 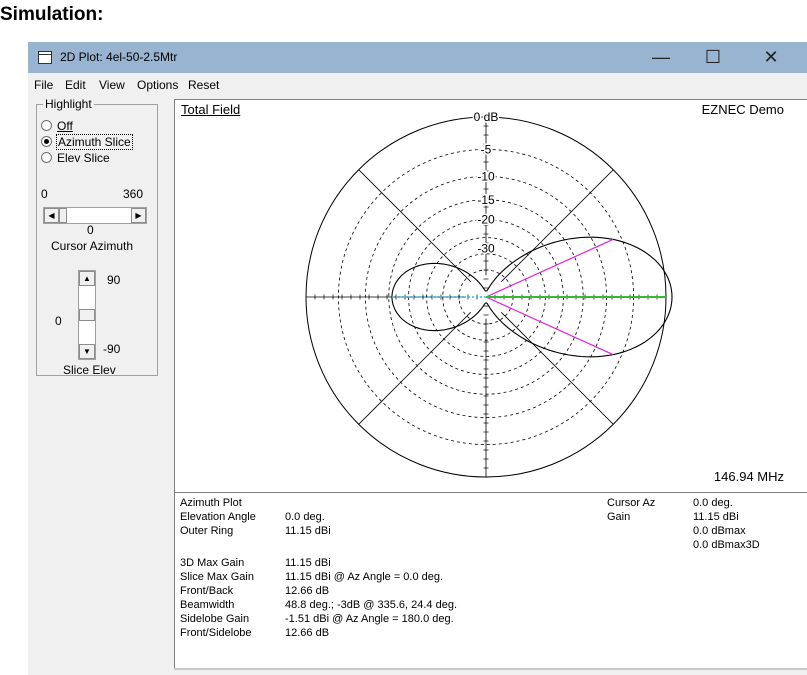 What do you see at coordinates (218, 517) in the screenshot?
I see `info-label-elevation: Elevation Angle` at bounding box center [218, 517].